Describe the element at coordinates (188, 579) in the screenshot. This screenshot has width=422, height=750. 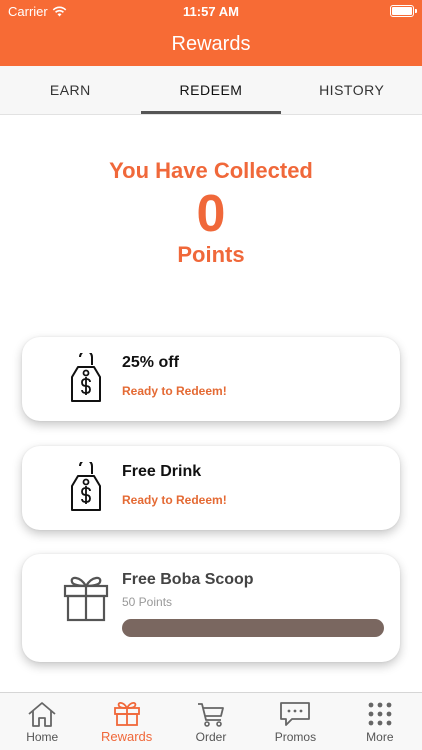
I see `reward-title: Free Boba Scoop` at that location.